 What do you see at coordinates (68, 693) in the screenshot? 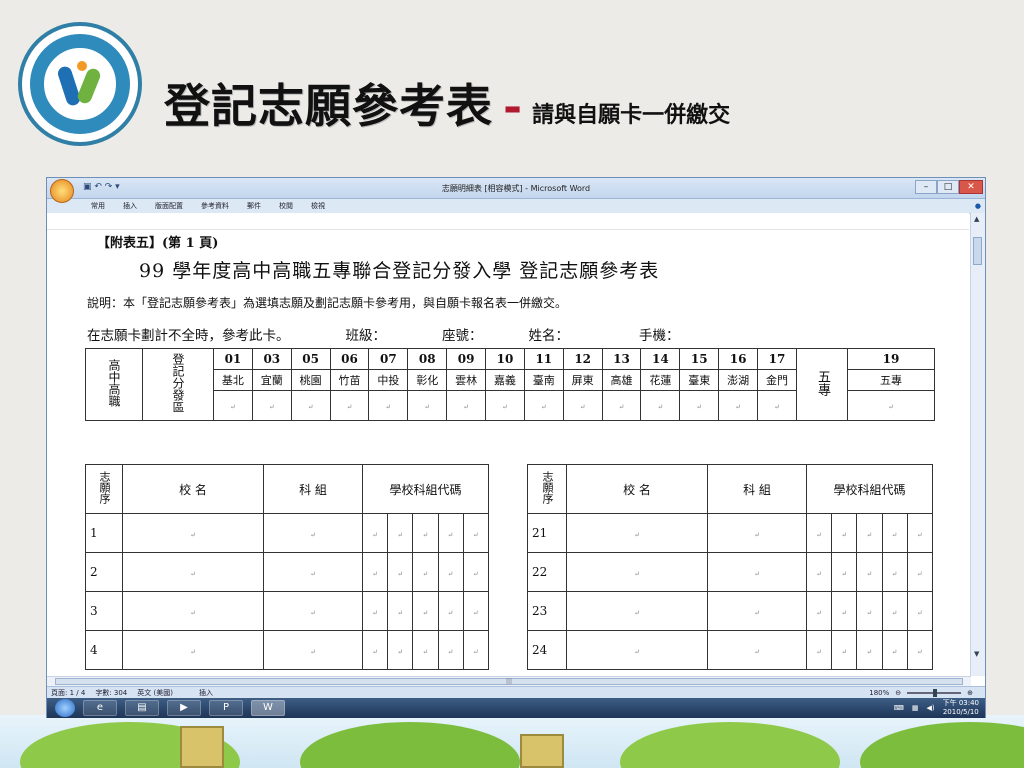
I see `status-page: 頁面: 1 / 4` at bounding box center [68, 693].